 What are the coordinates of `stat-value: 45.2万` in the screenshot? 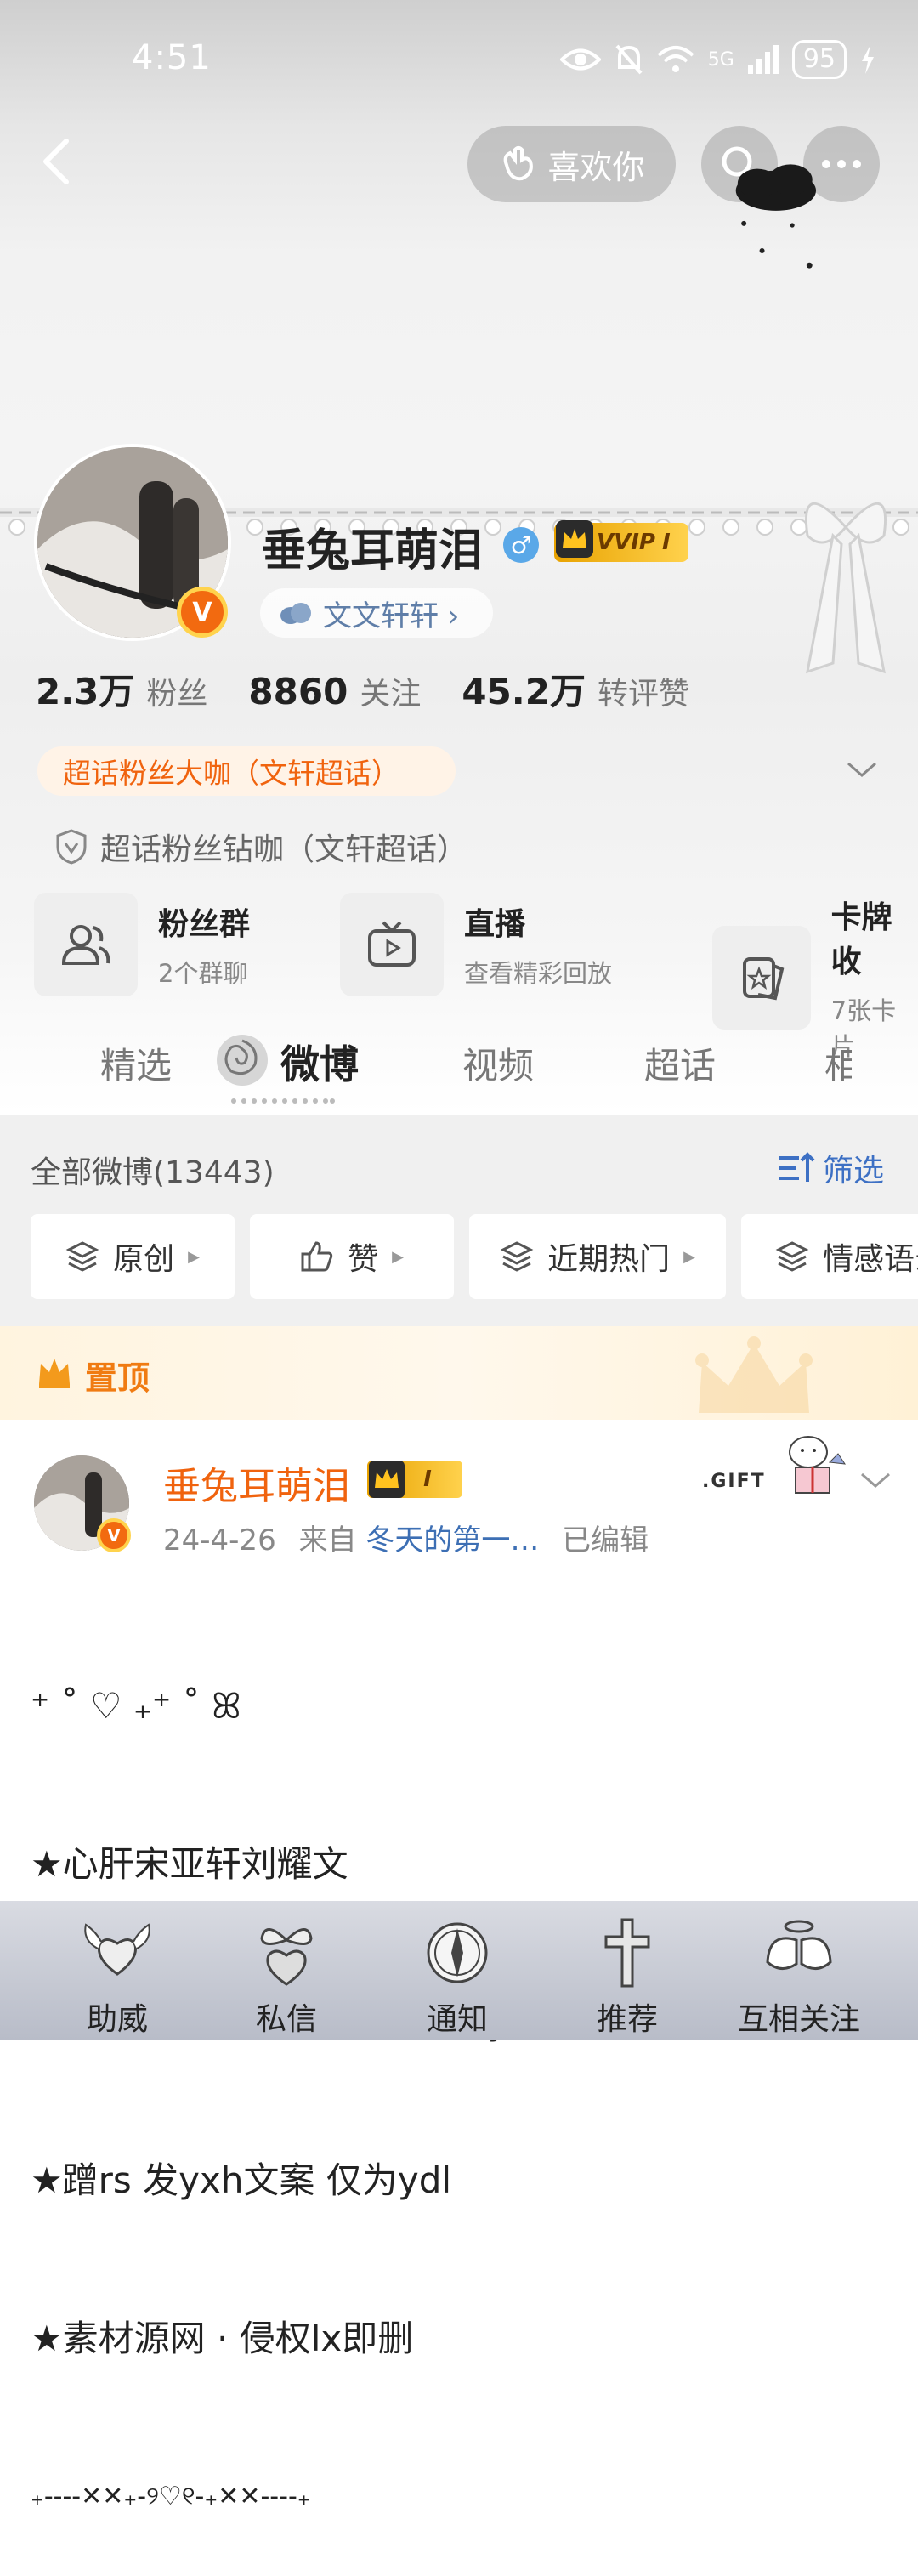 It's located at (524, 692).